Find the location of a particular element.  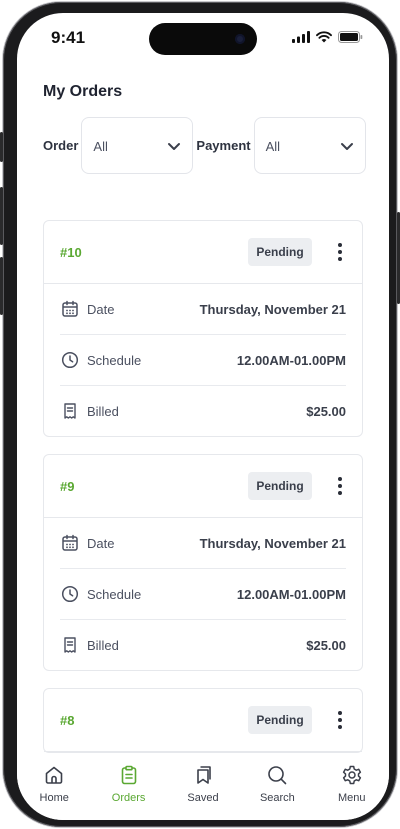

filter-bar: Order All Payment All is located at coordinates (206, 145).